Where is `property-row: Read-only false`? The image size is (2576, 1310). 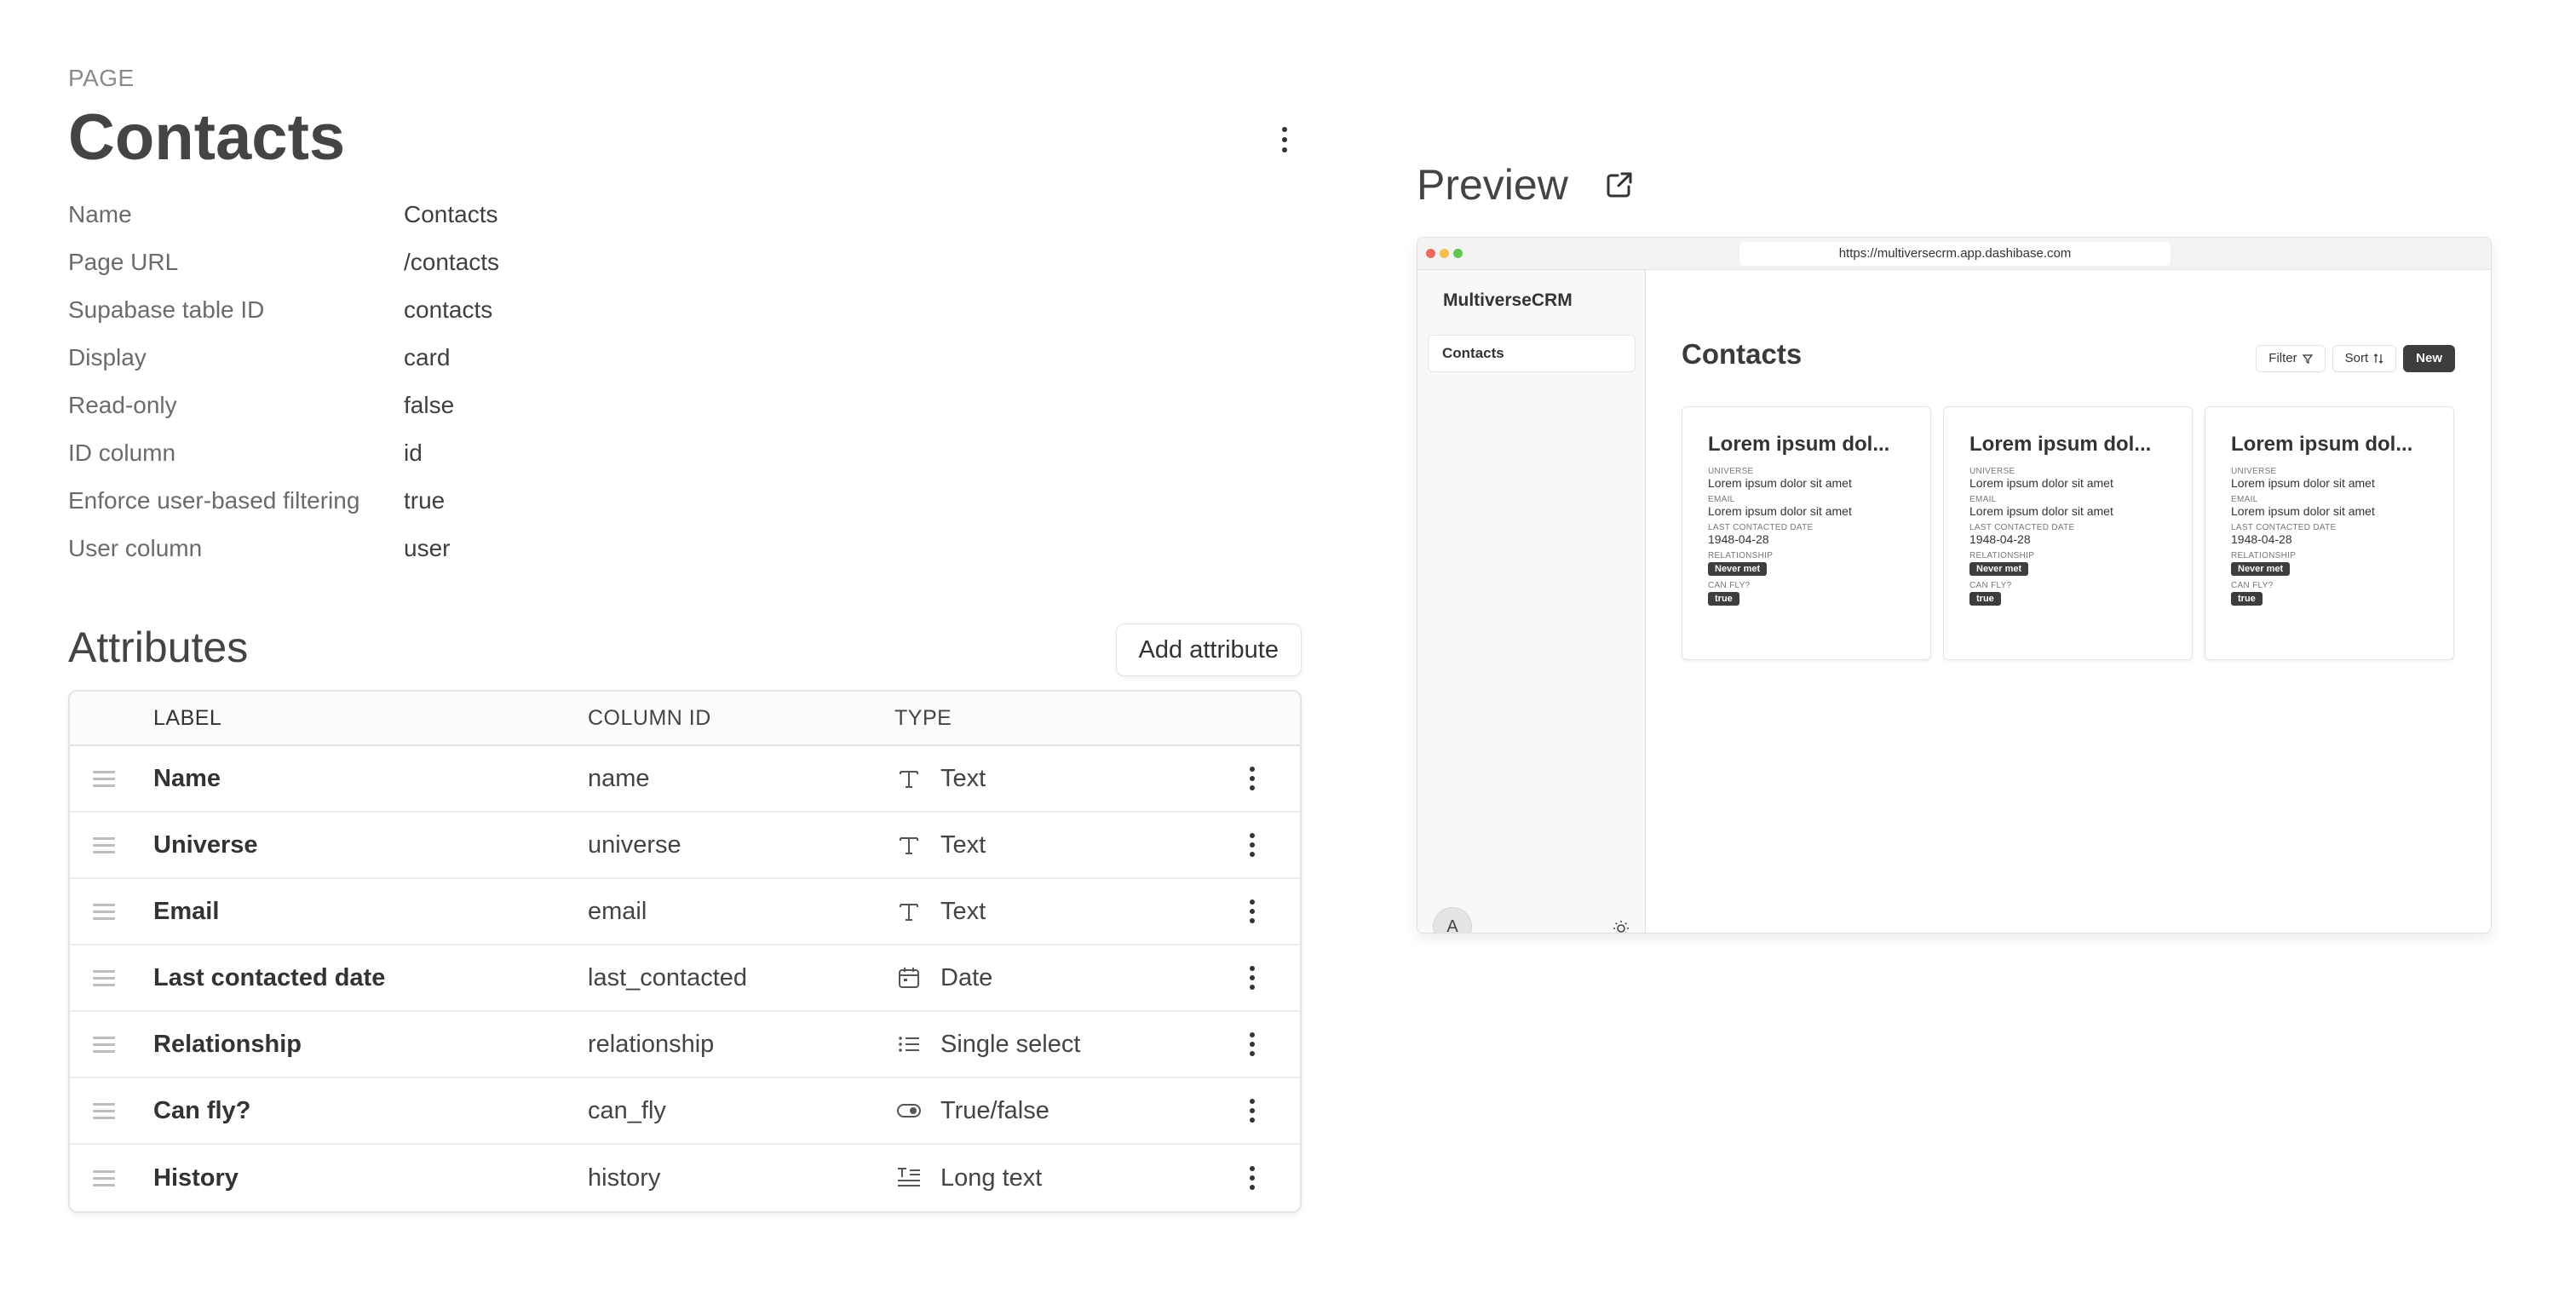 property-row: Read-only false is located at coordinates (685, 405).